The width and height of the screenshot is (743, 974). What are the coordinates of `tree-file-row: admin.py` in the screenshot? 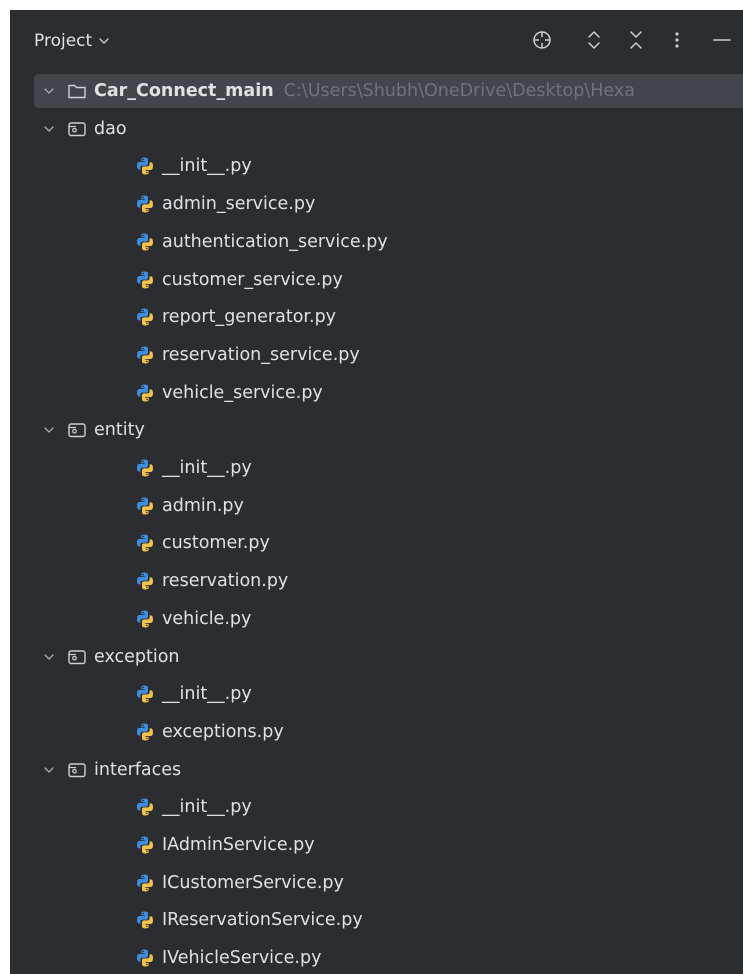 It's located at (189, 506).